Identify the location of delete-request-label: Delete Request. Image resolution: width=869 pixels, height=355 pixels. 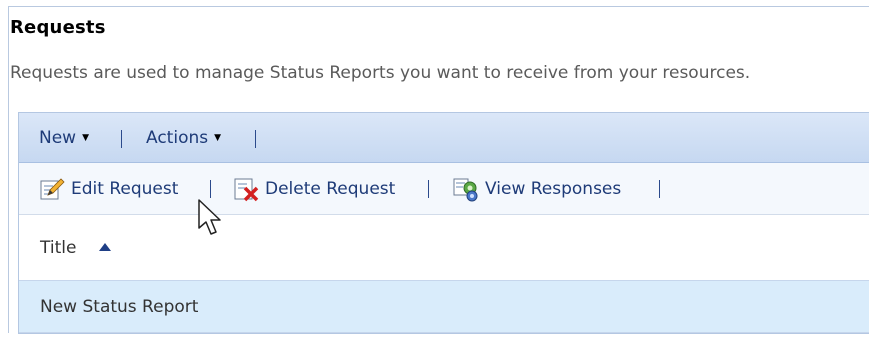
(330, 188).